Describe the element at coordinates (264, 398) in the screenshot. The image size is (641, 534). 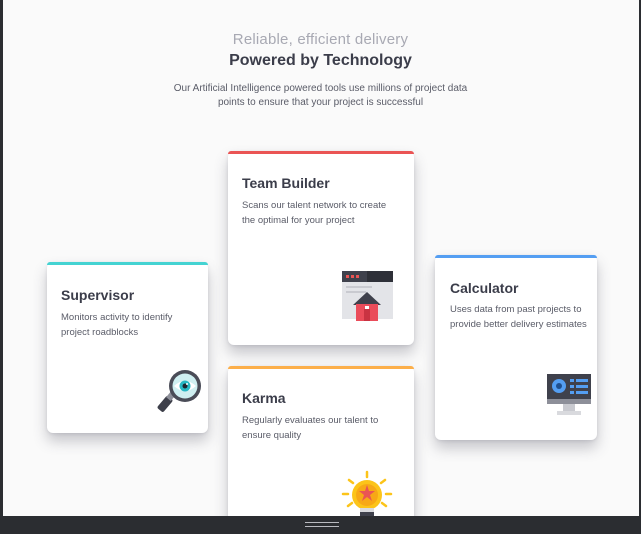
I see `card-title: Karma` at that location.